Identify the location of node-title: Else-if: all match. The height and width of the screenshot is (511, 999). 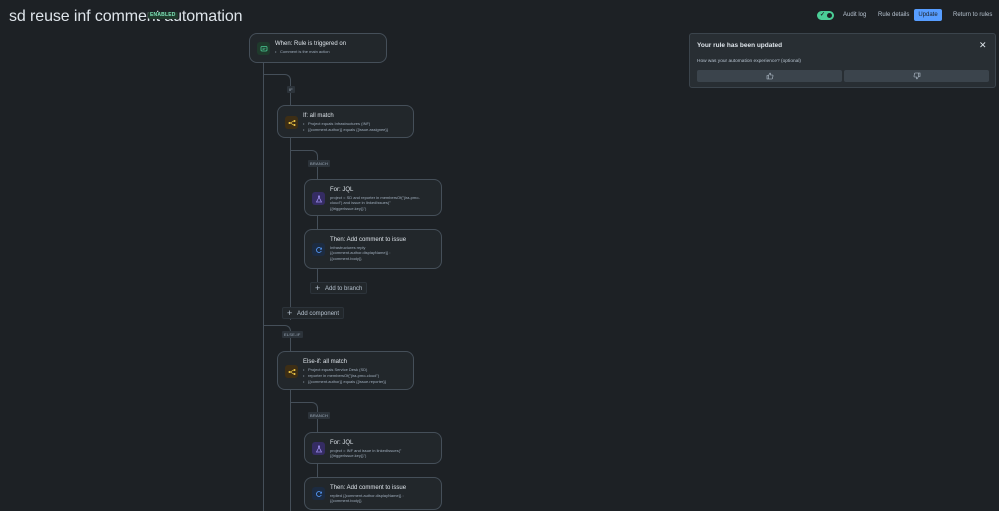
(325, 362).